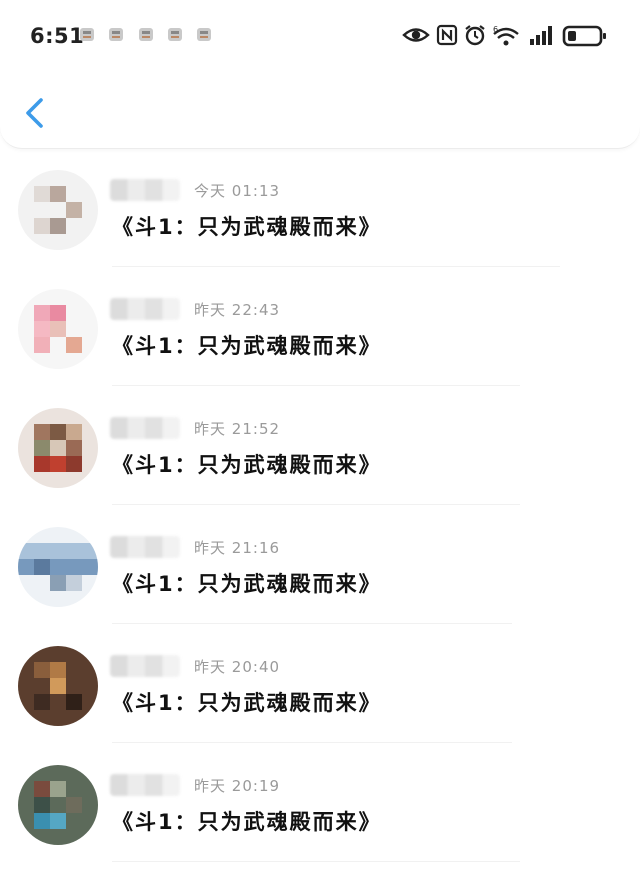 This screenshot has width=640, height=885. I want to click on list-item: 昨天 20:40 《斗1：只为武魂殿而来》, so click(320, 683).